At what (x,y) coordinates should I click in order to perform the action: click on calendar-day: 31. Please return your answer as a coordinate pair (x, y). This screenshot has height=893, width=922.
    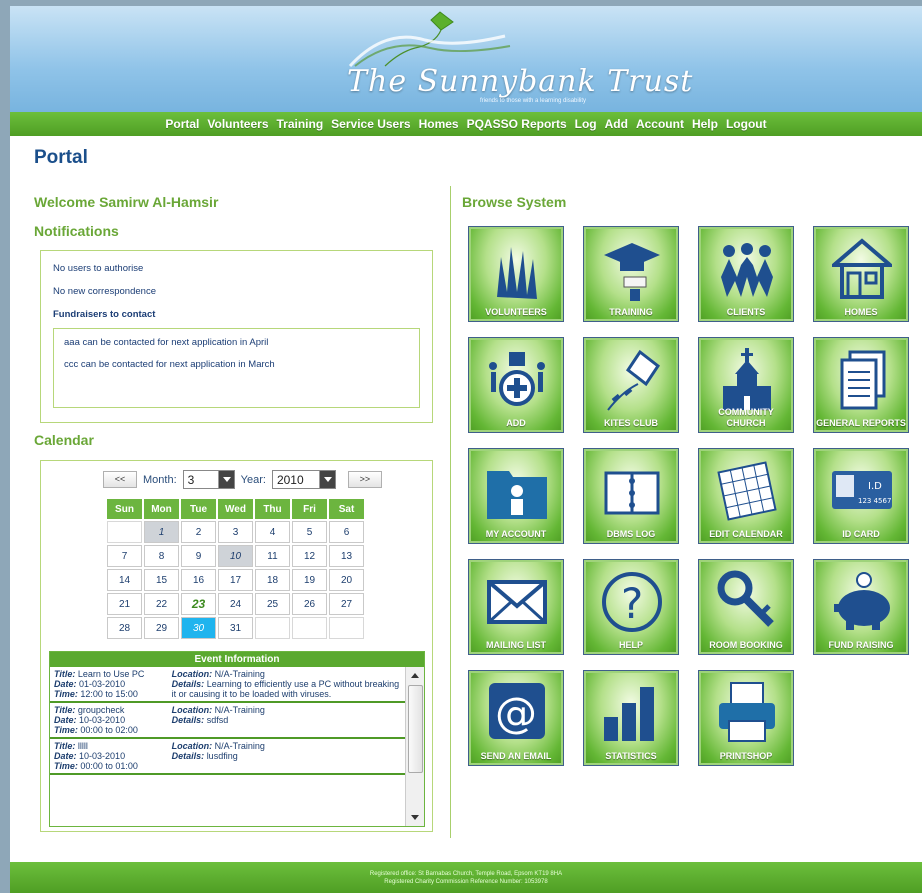
    Looking at the image, I should click on (235, 628).